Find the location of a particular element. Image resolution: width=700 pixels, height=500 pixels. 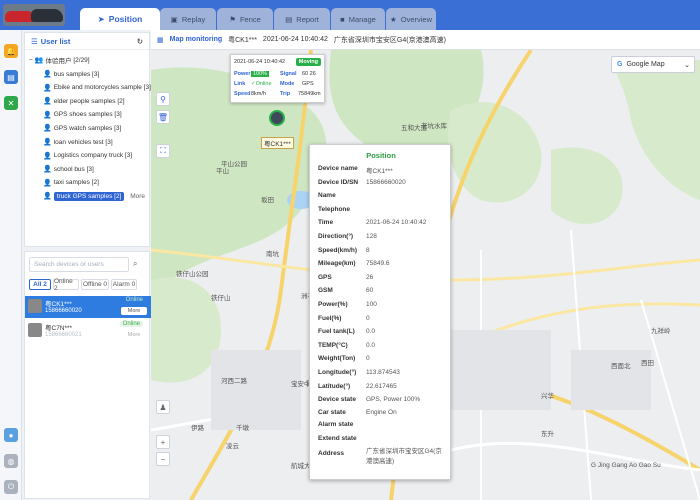

star-icon: ★ is located at coordinates (393, 19).